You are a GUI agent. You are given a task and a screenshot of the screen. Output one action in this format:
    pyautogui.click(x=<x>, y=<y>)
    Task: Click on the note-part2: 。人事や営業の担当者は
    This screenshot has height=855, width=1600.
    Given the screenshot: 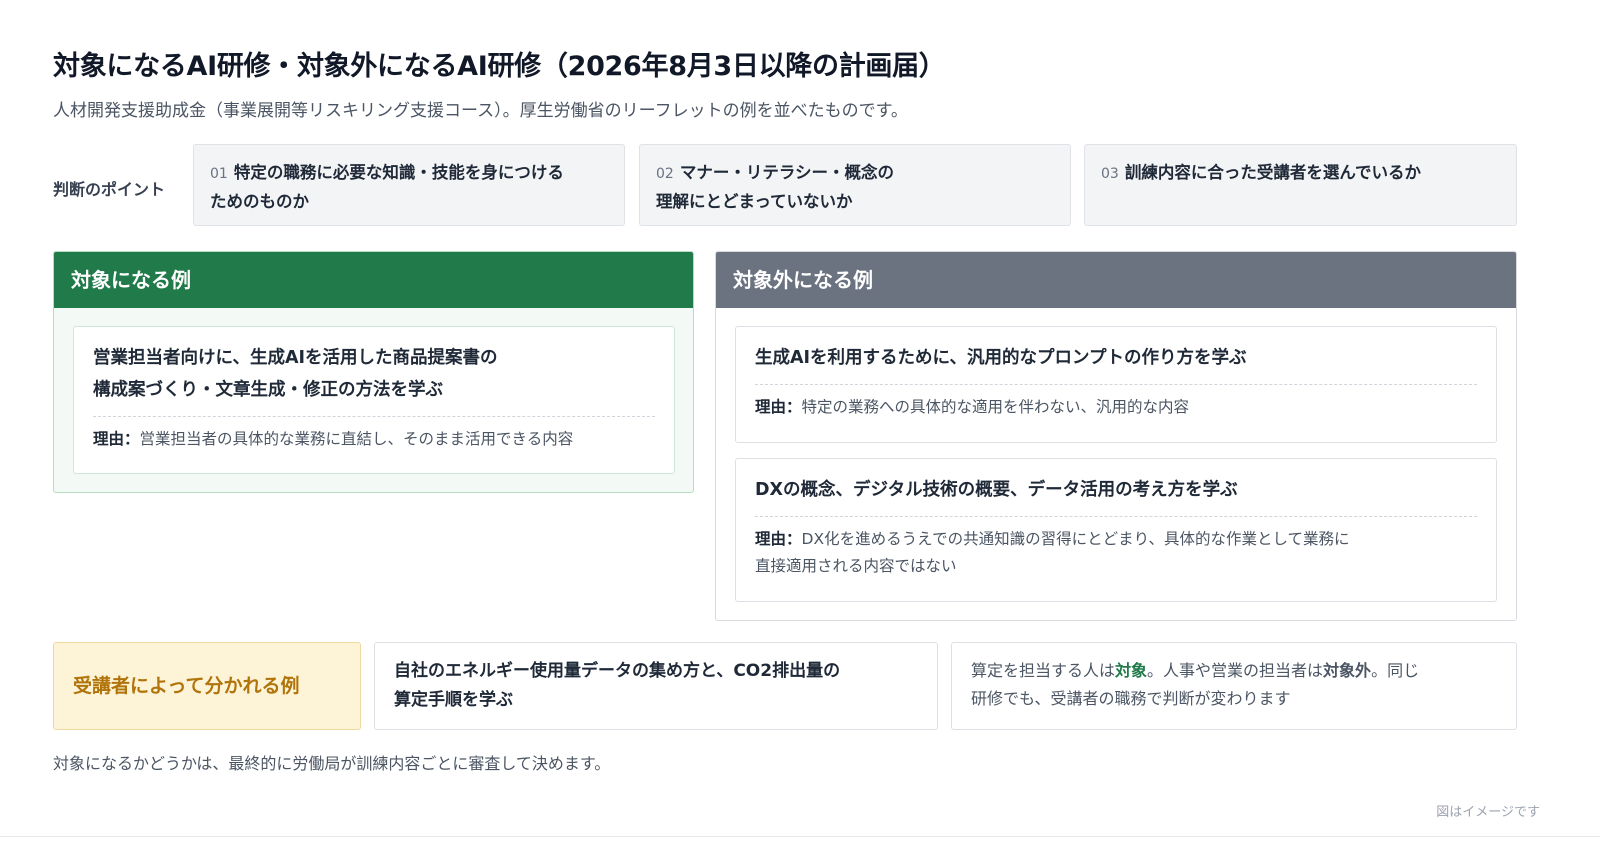 What is the action you would take?
    pyautogui.click(x=1235, y=670)
    